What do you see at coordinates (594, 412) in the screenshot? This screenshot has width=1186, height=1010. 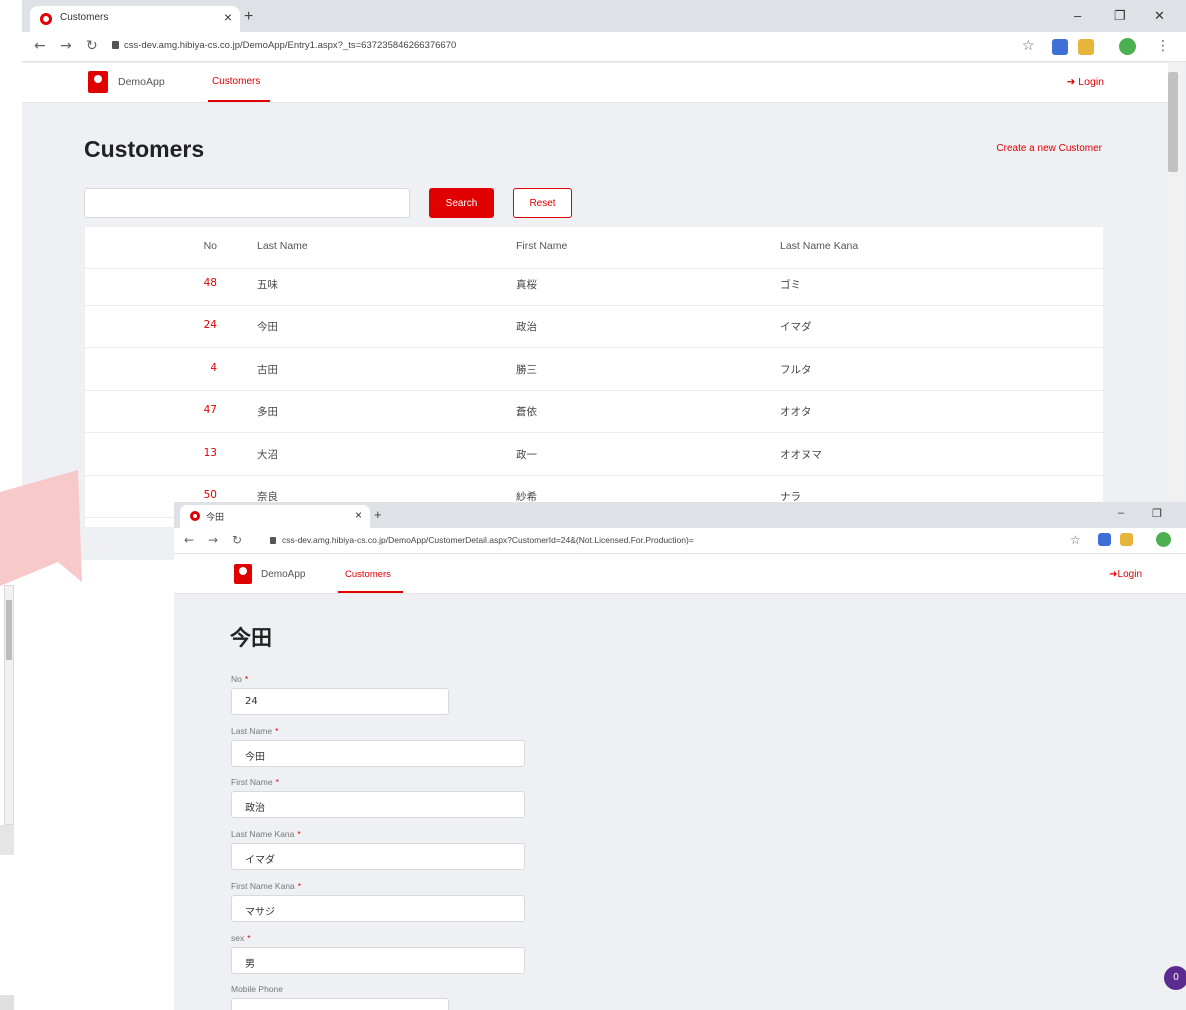 I see `table-row: 47 多田 蒼依 オオタ` at bounding box center [594, 412].